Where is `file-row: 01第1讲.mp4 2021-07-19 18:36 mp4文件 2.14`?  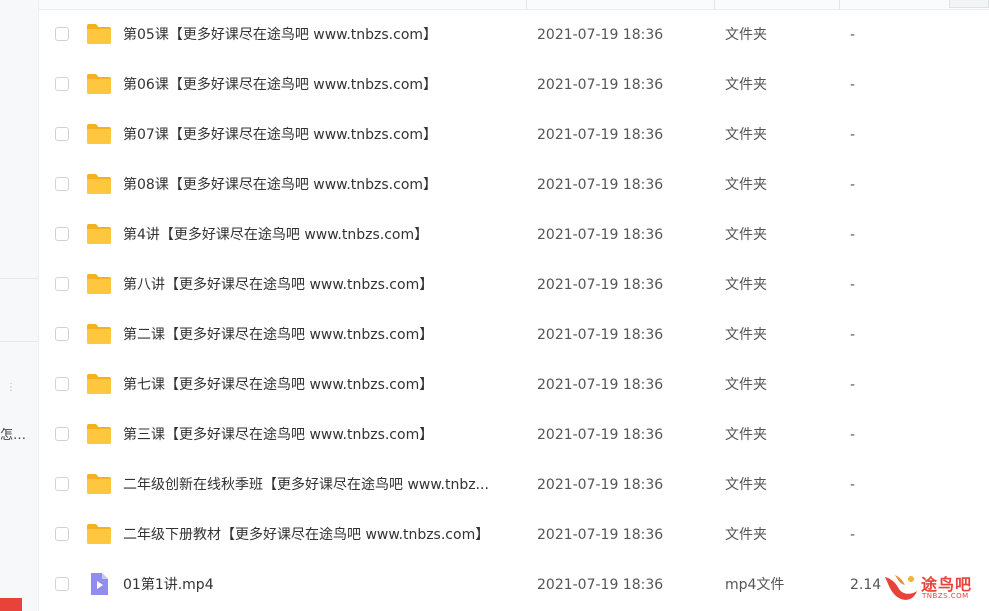
file-row: 01第1讲.mp4 2021-07-19 18:36 mp4文件 2.14 is located at coordinates (514, 585).